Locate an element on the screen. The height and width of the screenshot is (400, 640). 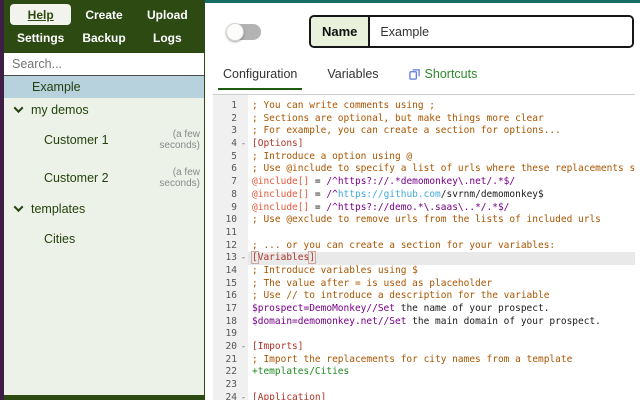
code-text: [Options] is located at coordinates (275, 144).